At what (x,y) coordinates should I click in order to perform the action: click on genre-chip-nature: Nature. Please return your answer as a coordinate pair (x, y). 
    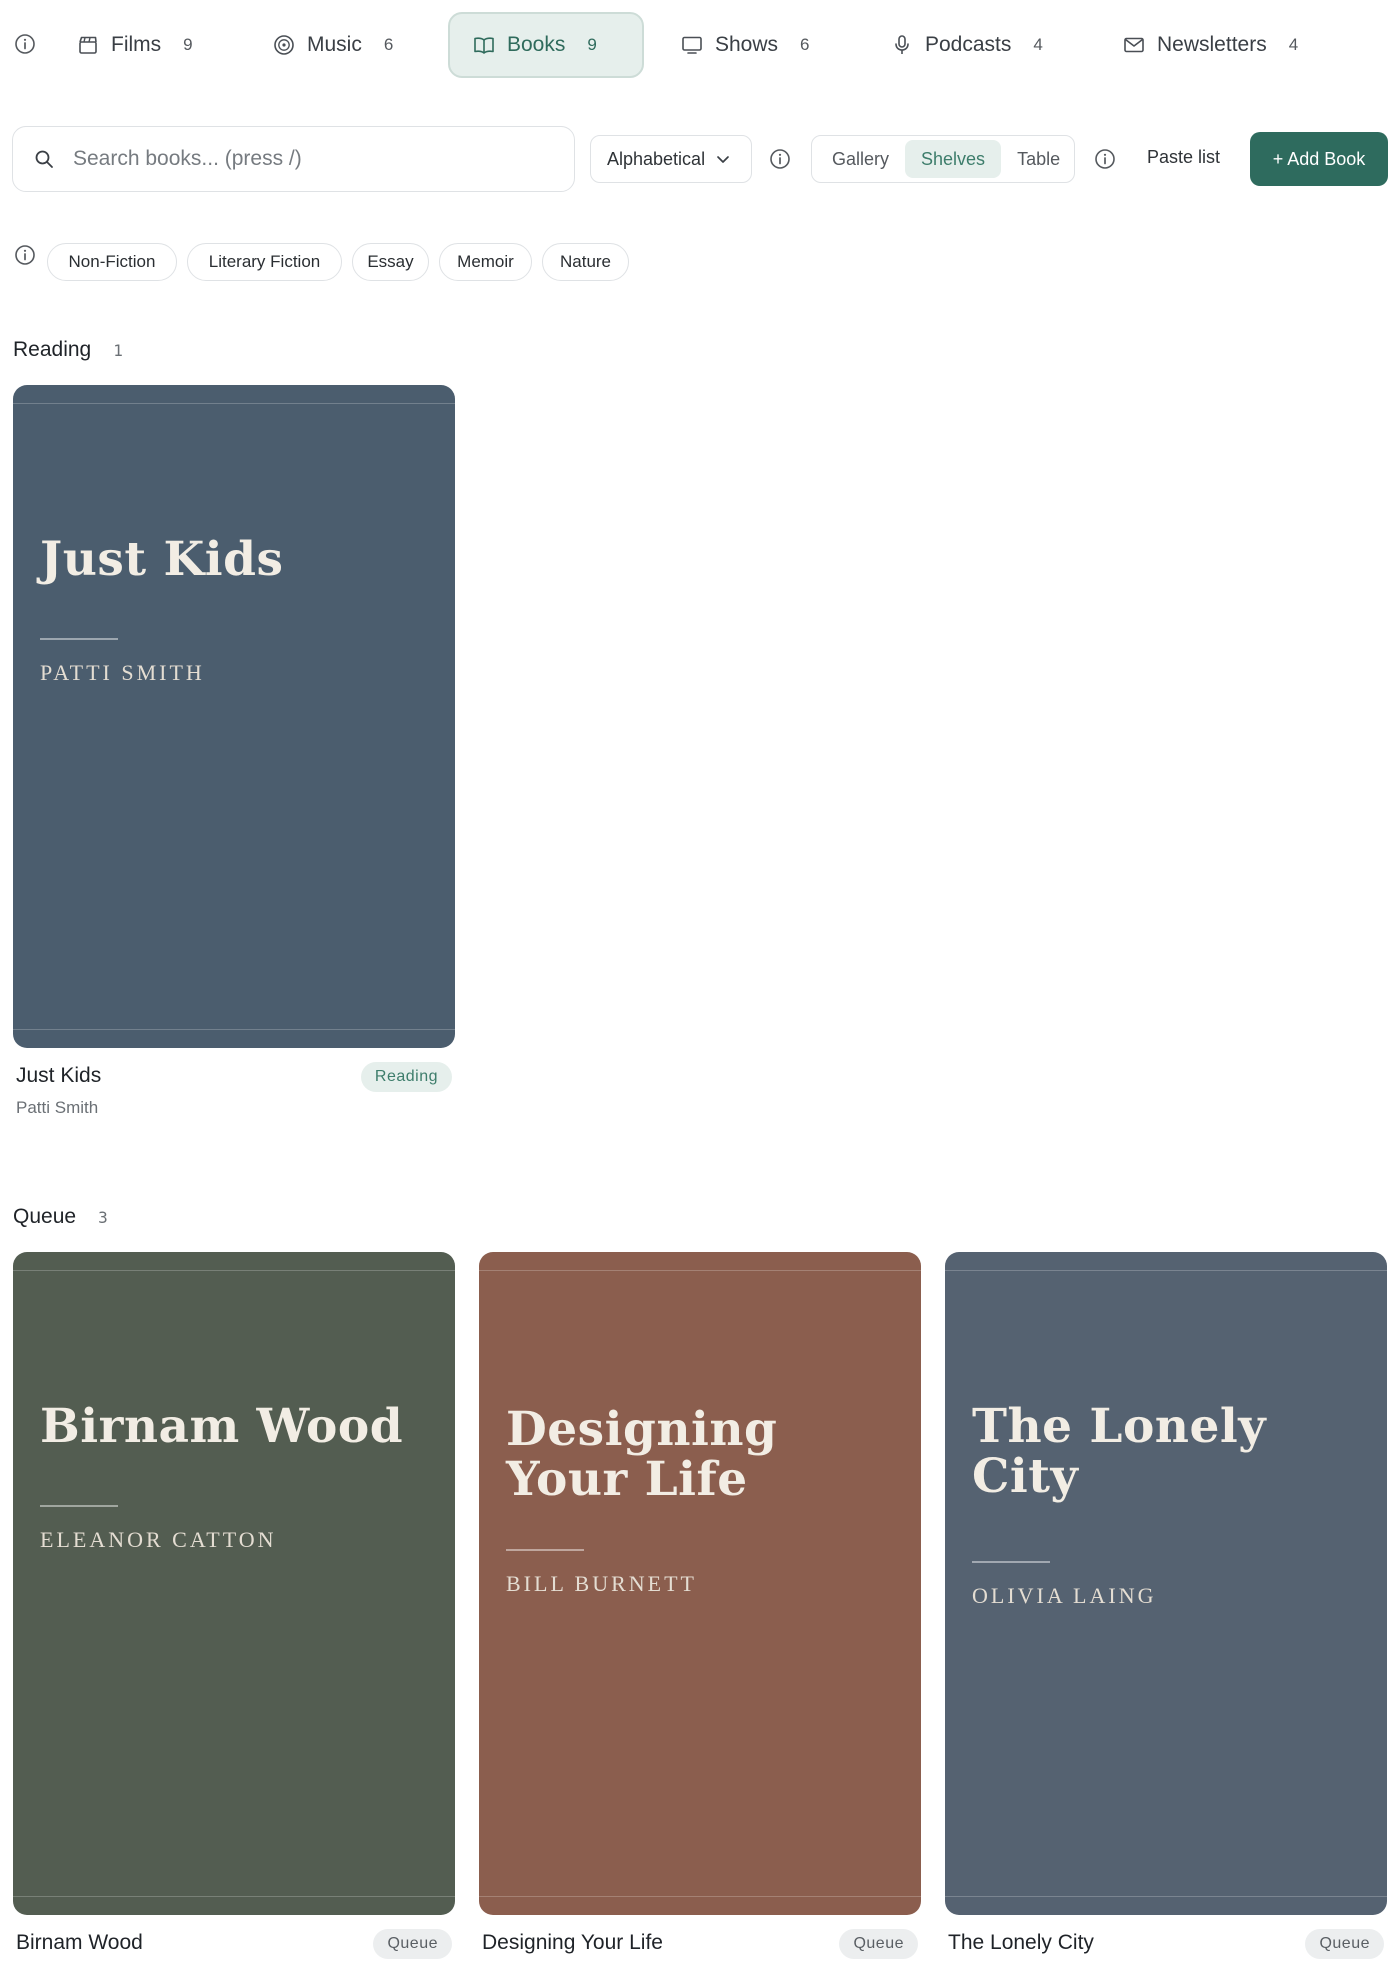
    Looking at the image, I should click on (585, 262).